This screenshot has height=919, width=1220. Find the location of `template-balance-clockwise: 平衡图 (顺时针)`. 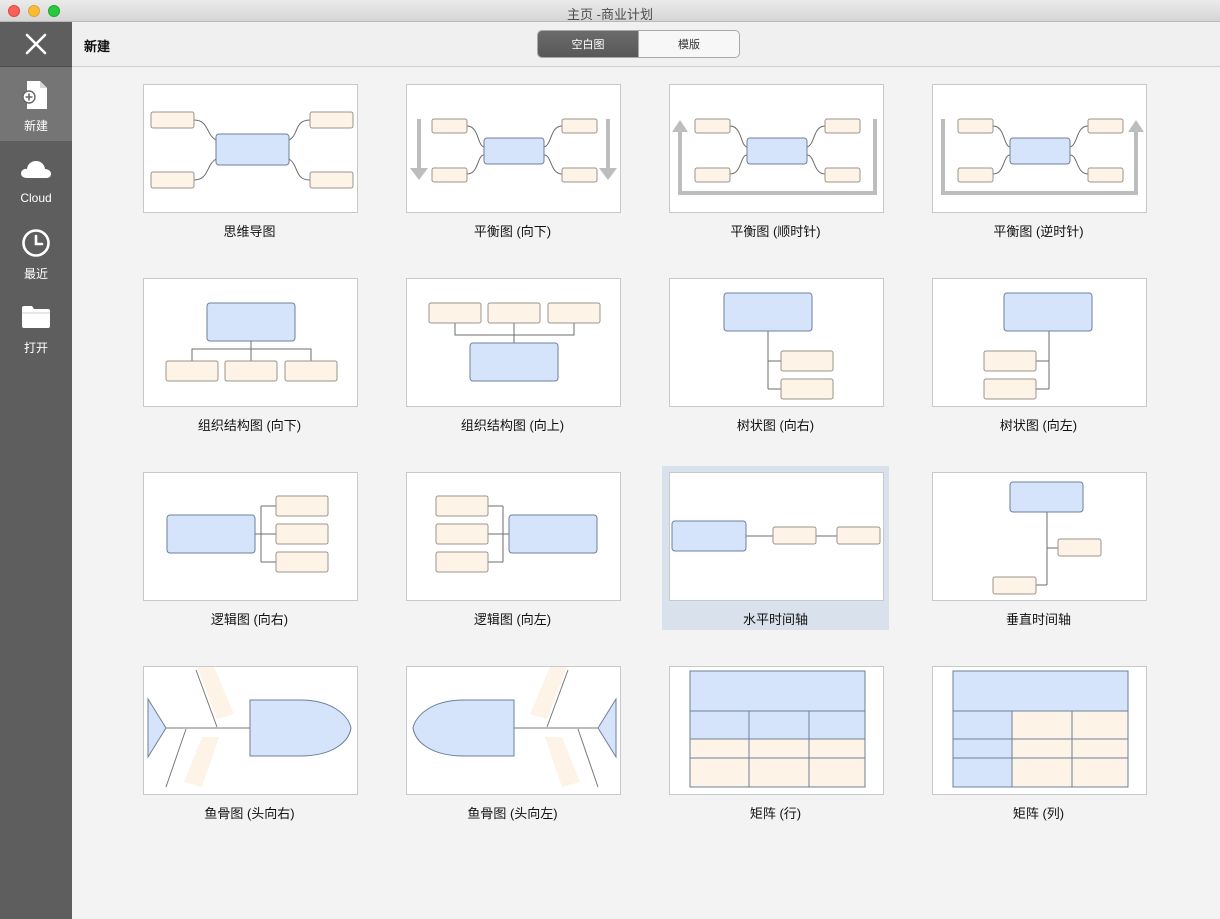

template-balance-clockwise: 平衡图 (顺时针) is located at coordinates (775, 160).